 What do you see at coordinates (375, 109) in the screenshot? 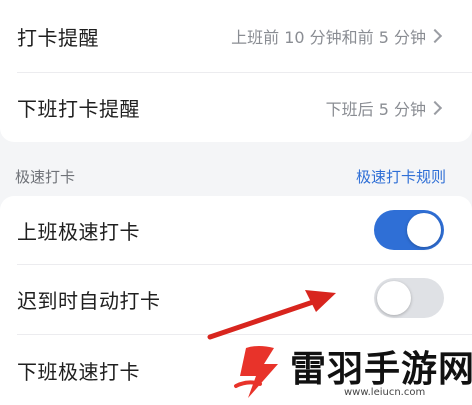
I see `reminder-value: 下班后 5 分钟` at bounding box center [375, 109].